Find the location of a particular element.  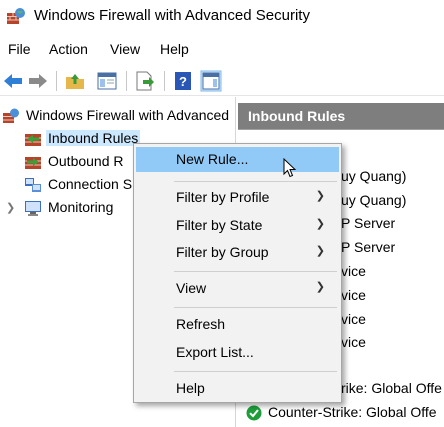

connection-security-icon is located at coordinates (33, 185).